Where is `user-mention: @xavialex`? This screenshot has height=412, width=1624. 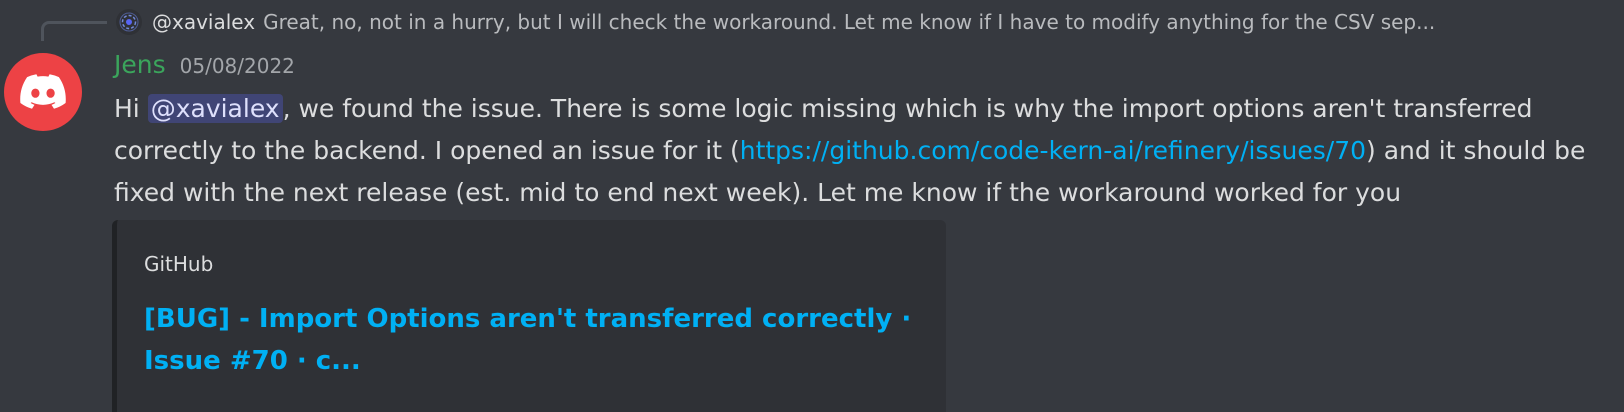
user-mention: @xavialex is located at coordinates (215, 108).